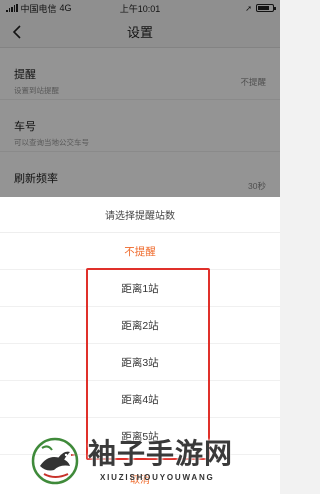 This screenshot has height=494, width=320. What do you see at coordinates (140, 215) in the screenshot?
I see `sheet-header: 请选择提醒站数` at bounding box center [140, 215].